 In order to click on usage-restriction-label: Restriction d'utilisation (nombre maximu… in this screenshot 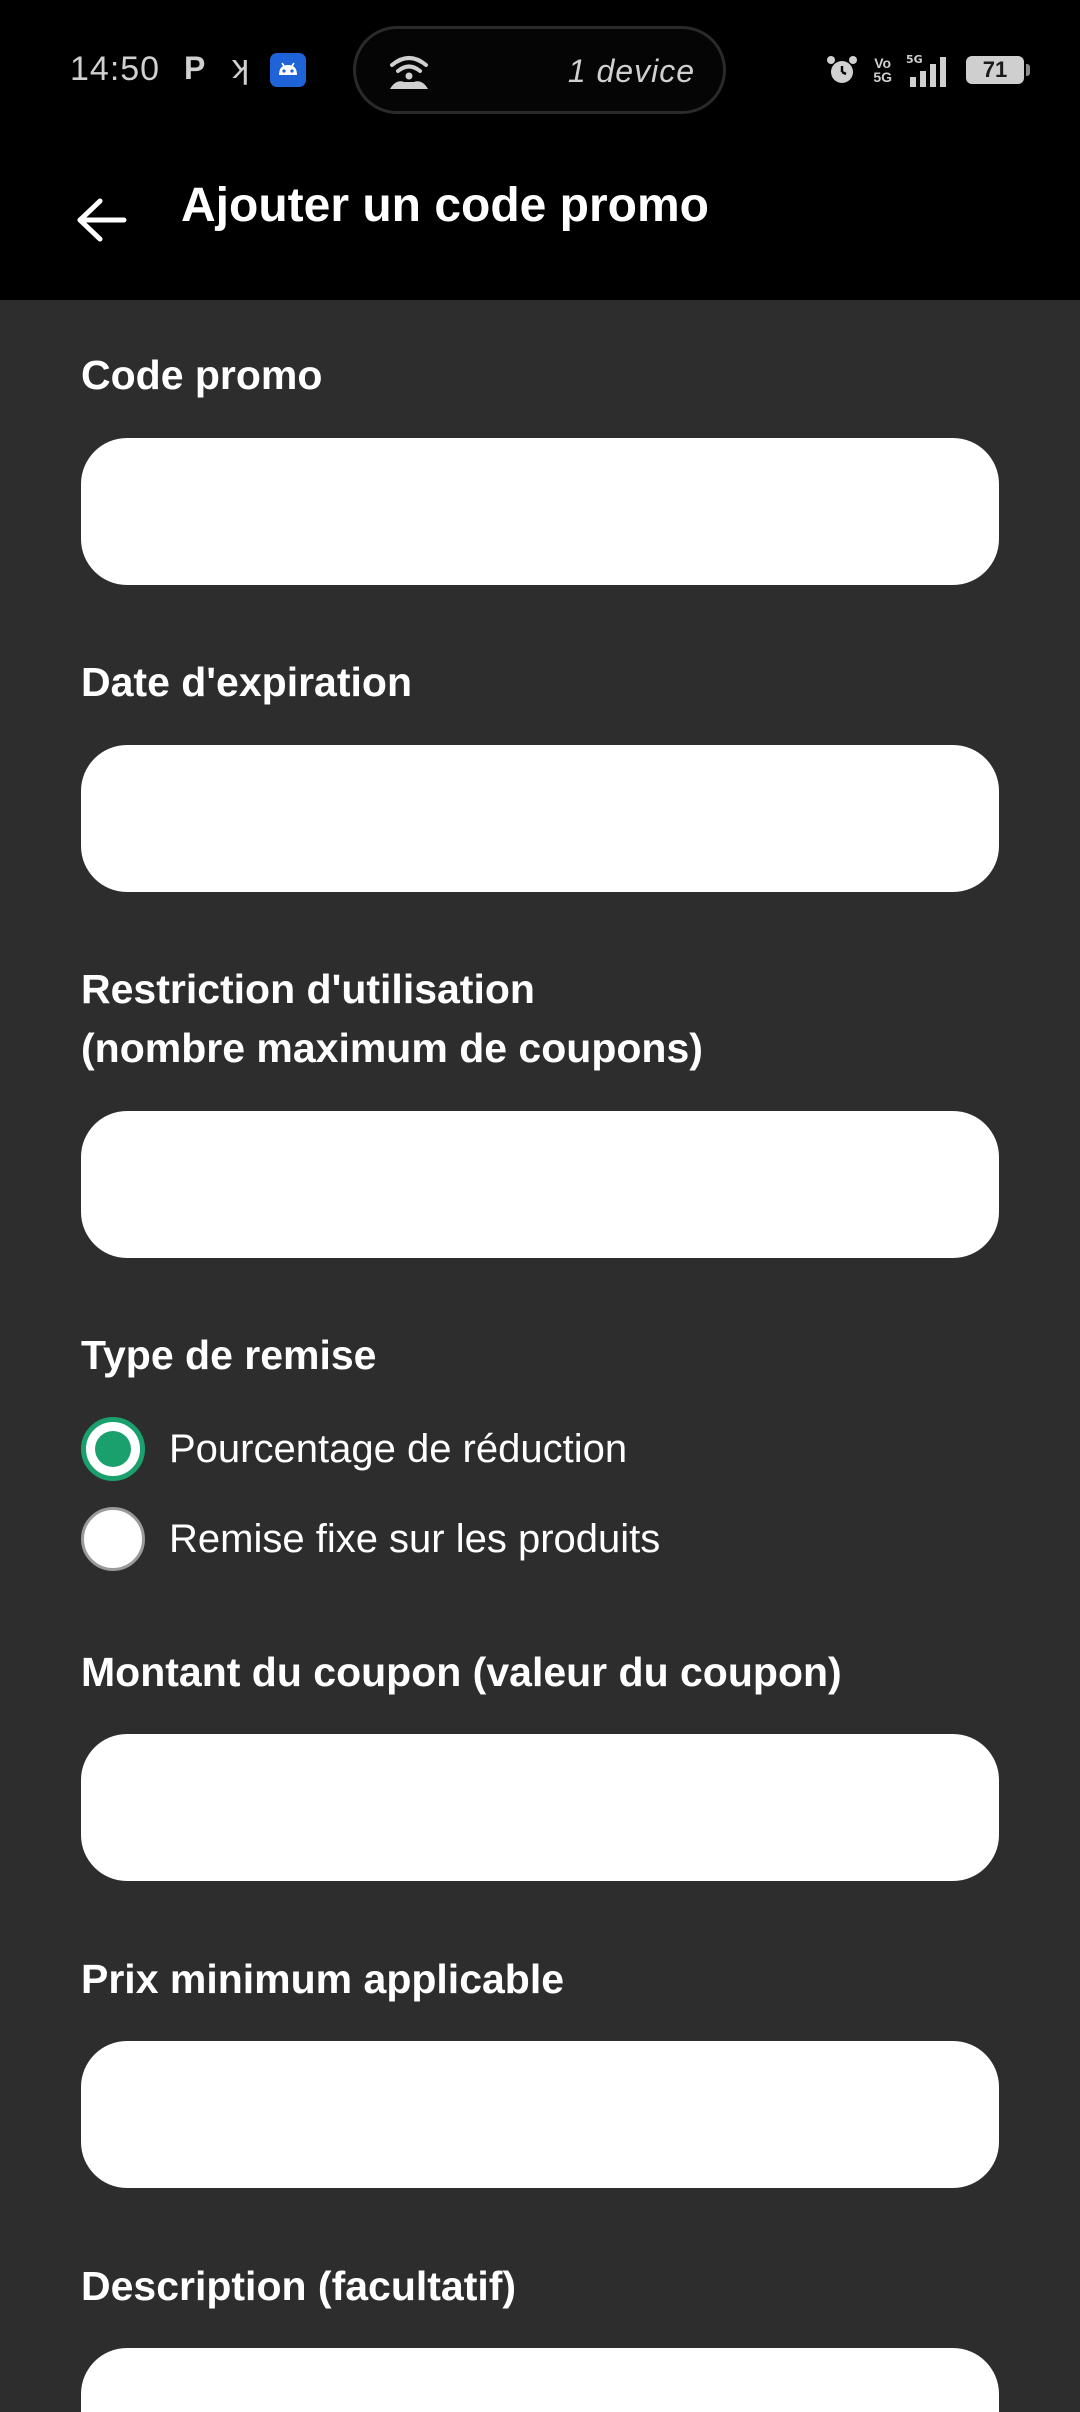, I will do `click(392, 1019)`.